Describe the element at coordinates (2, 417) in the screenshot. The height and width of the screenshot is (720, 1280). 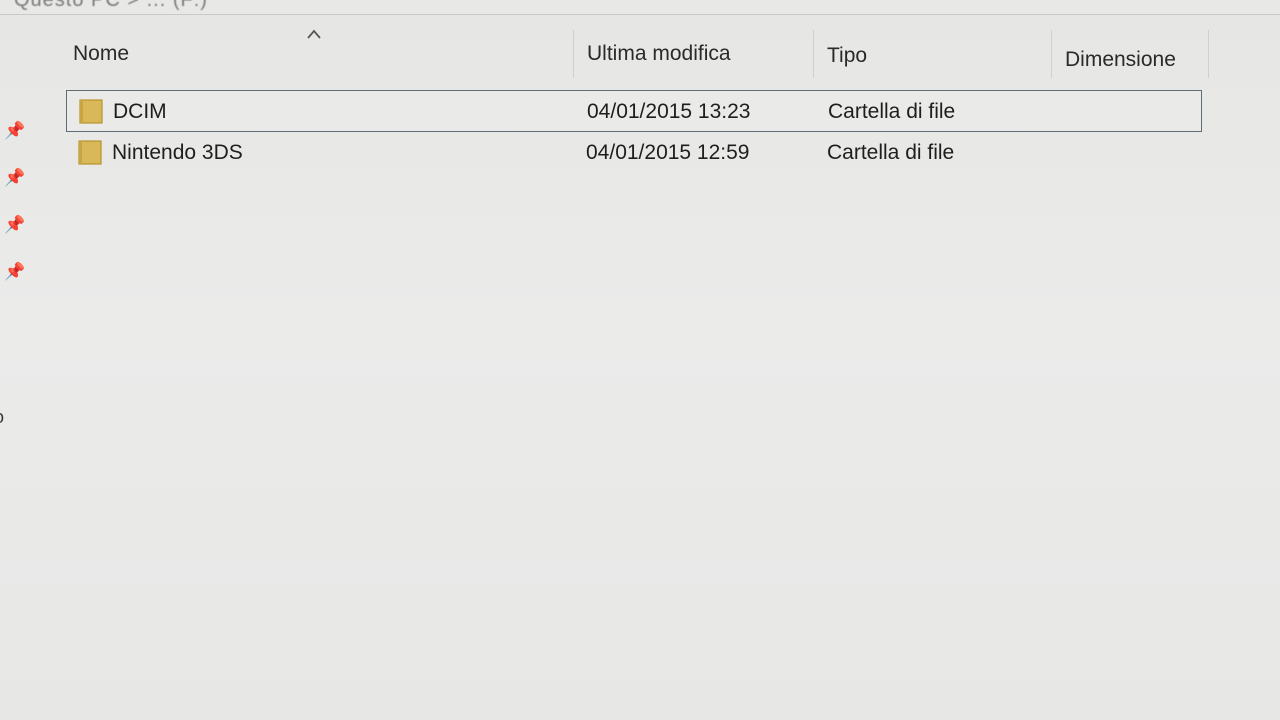
I see `nav-partial-label: o` at that location.